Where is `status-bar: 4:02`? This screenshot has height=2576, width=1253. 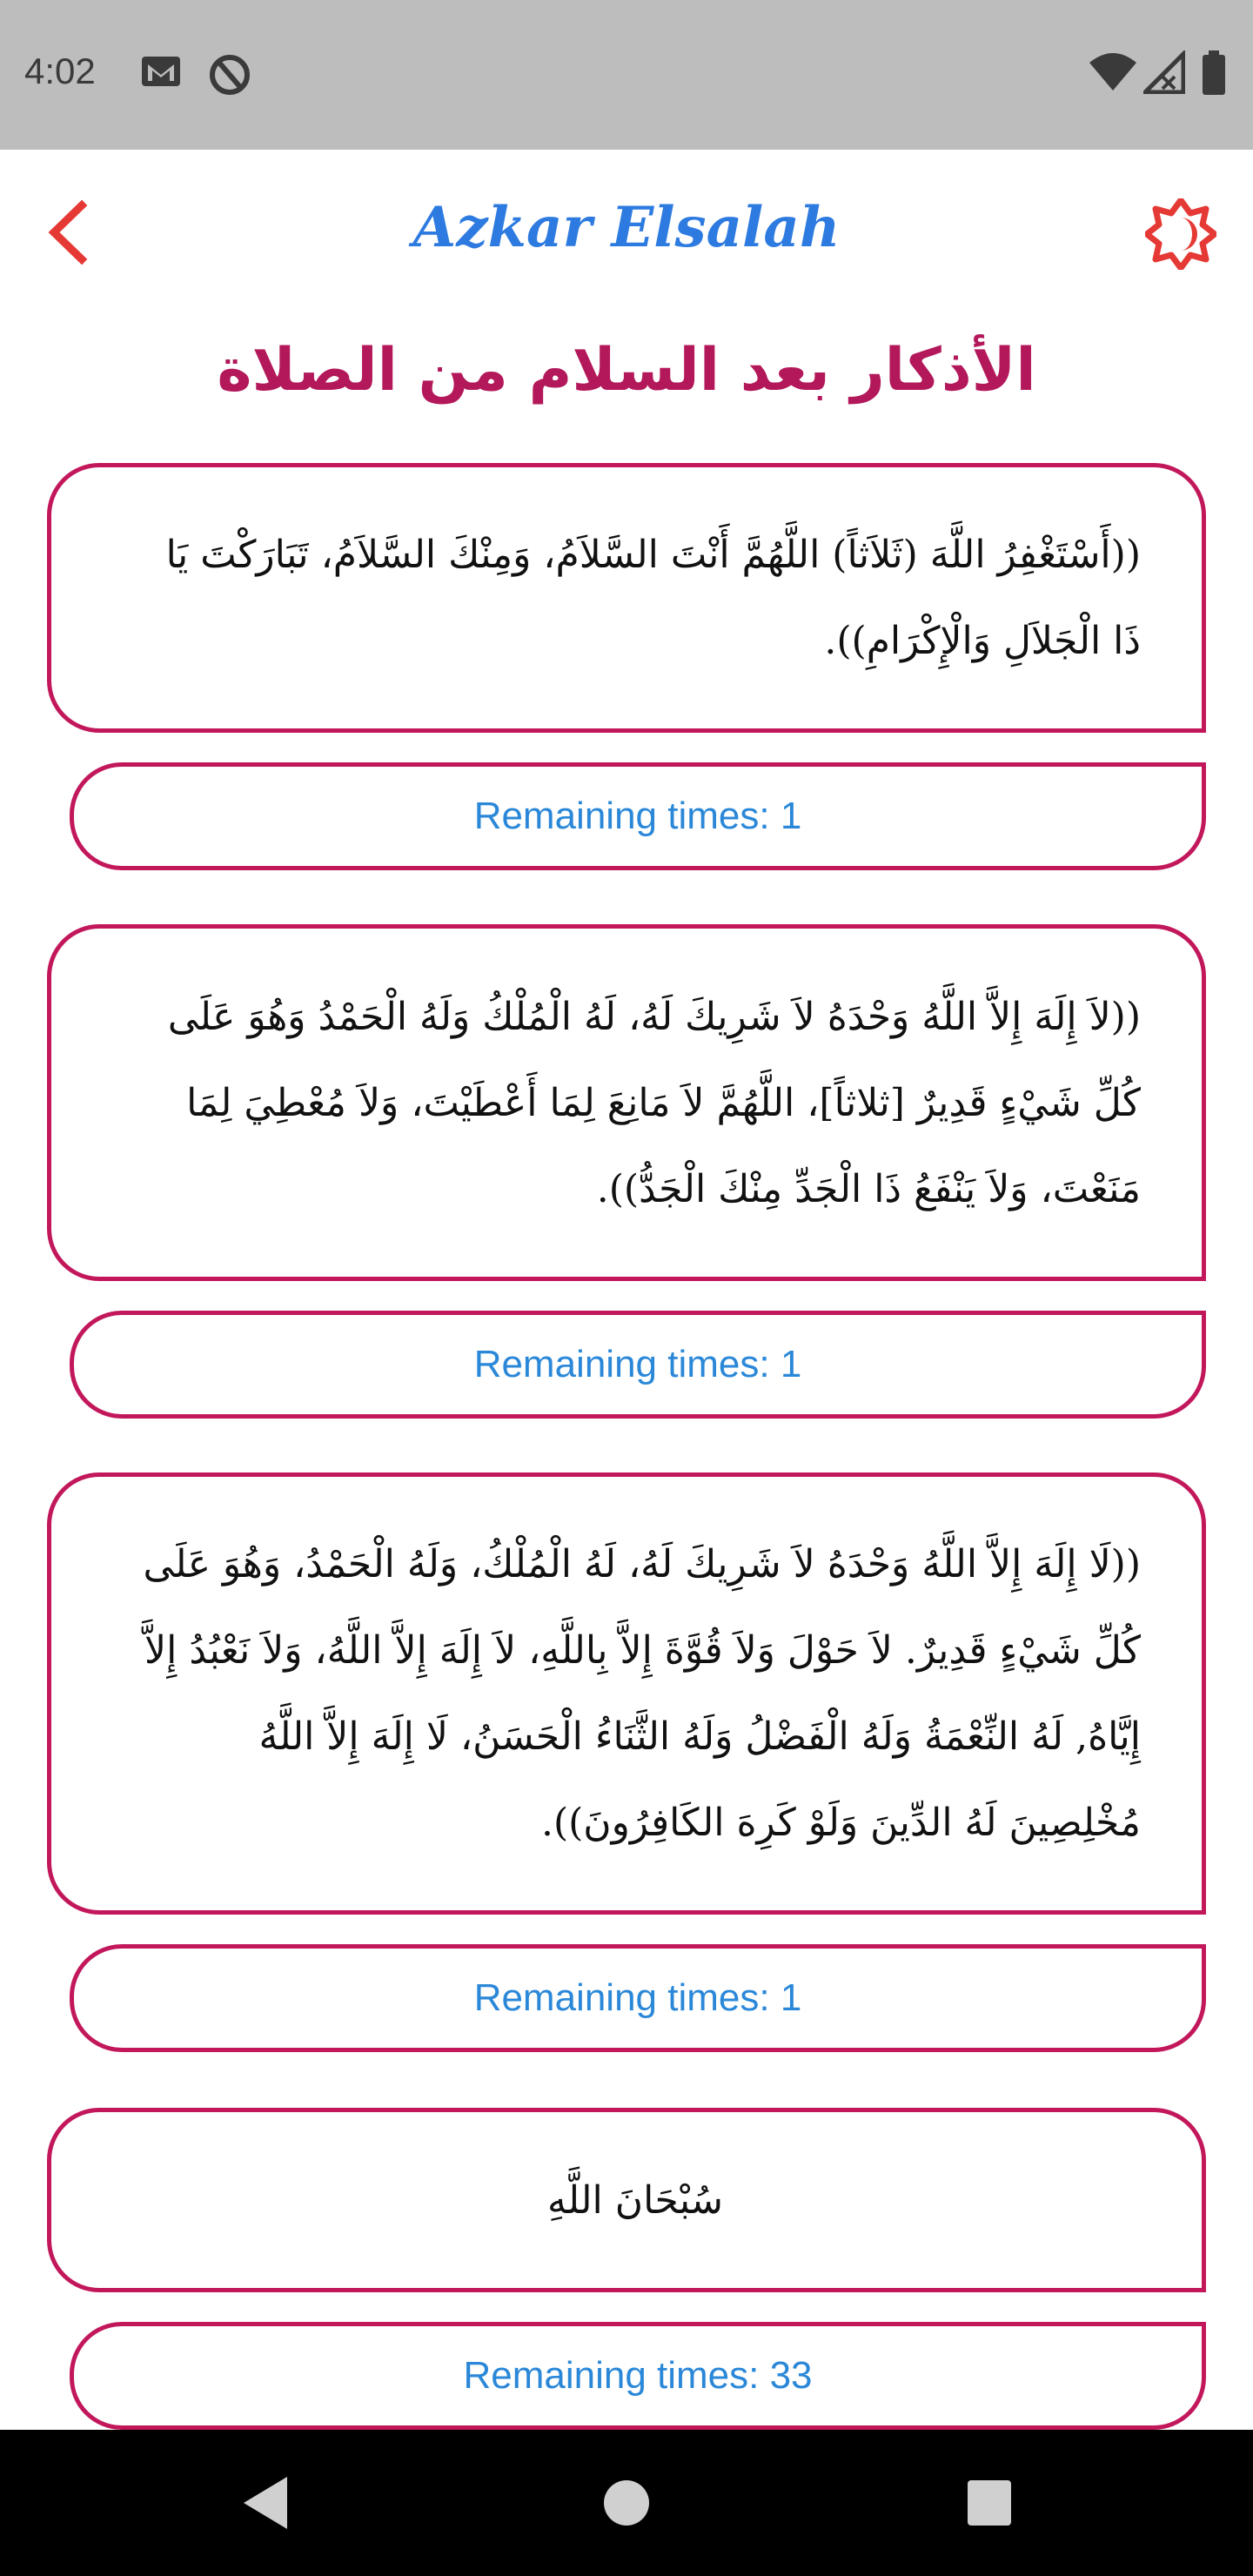 status-bar: 4:02 is located at coordinates (626, 75).